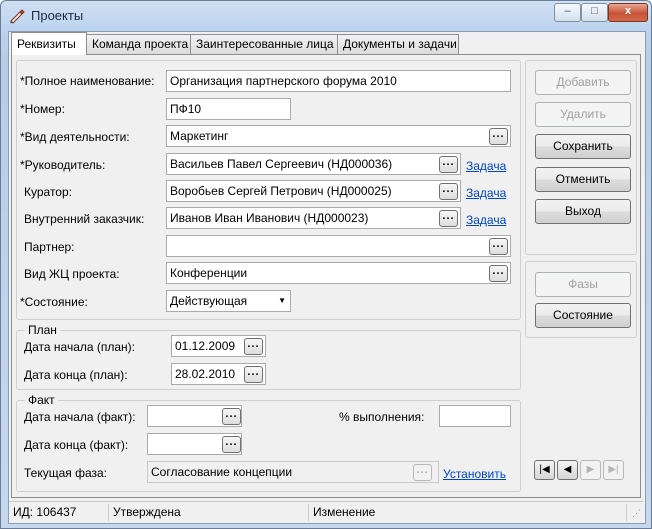 This screenshot has height=529, width=652. I want to click on manager-input: Васильев Павел Сергеевич (НД000036), so click(313, 164).